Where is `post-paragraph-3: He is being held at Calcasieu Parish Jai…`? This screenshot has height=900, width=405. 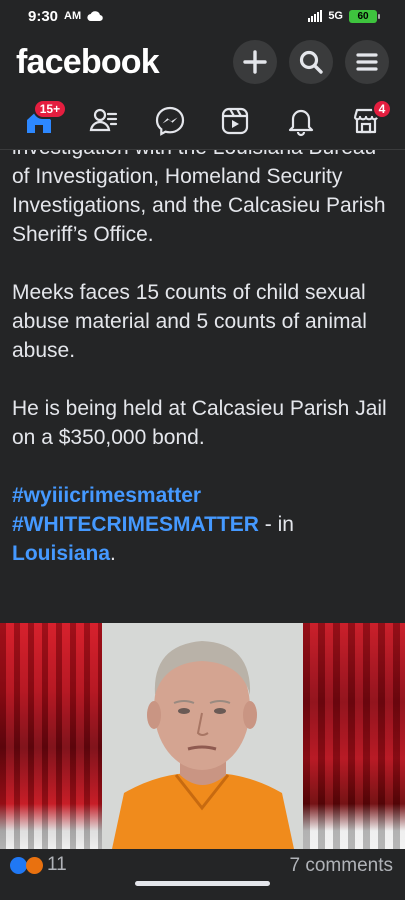
post-paragraph-3: He is being held at Calcasieu Parish Jai… is located at coordinates (199, 423).